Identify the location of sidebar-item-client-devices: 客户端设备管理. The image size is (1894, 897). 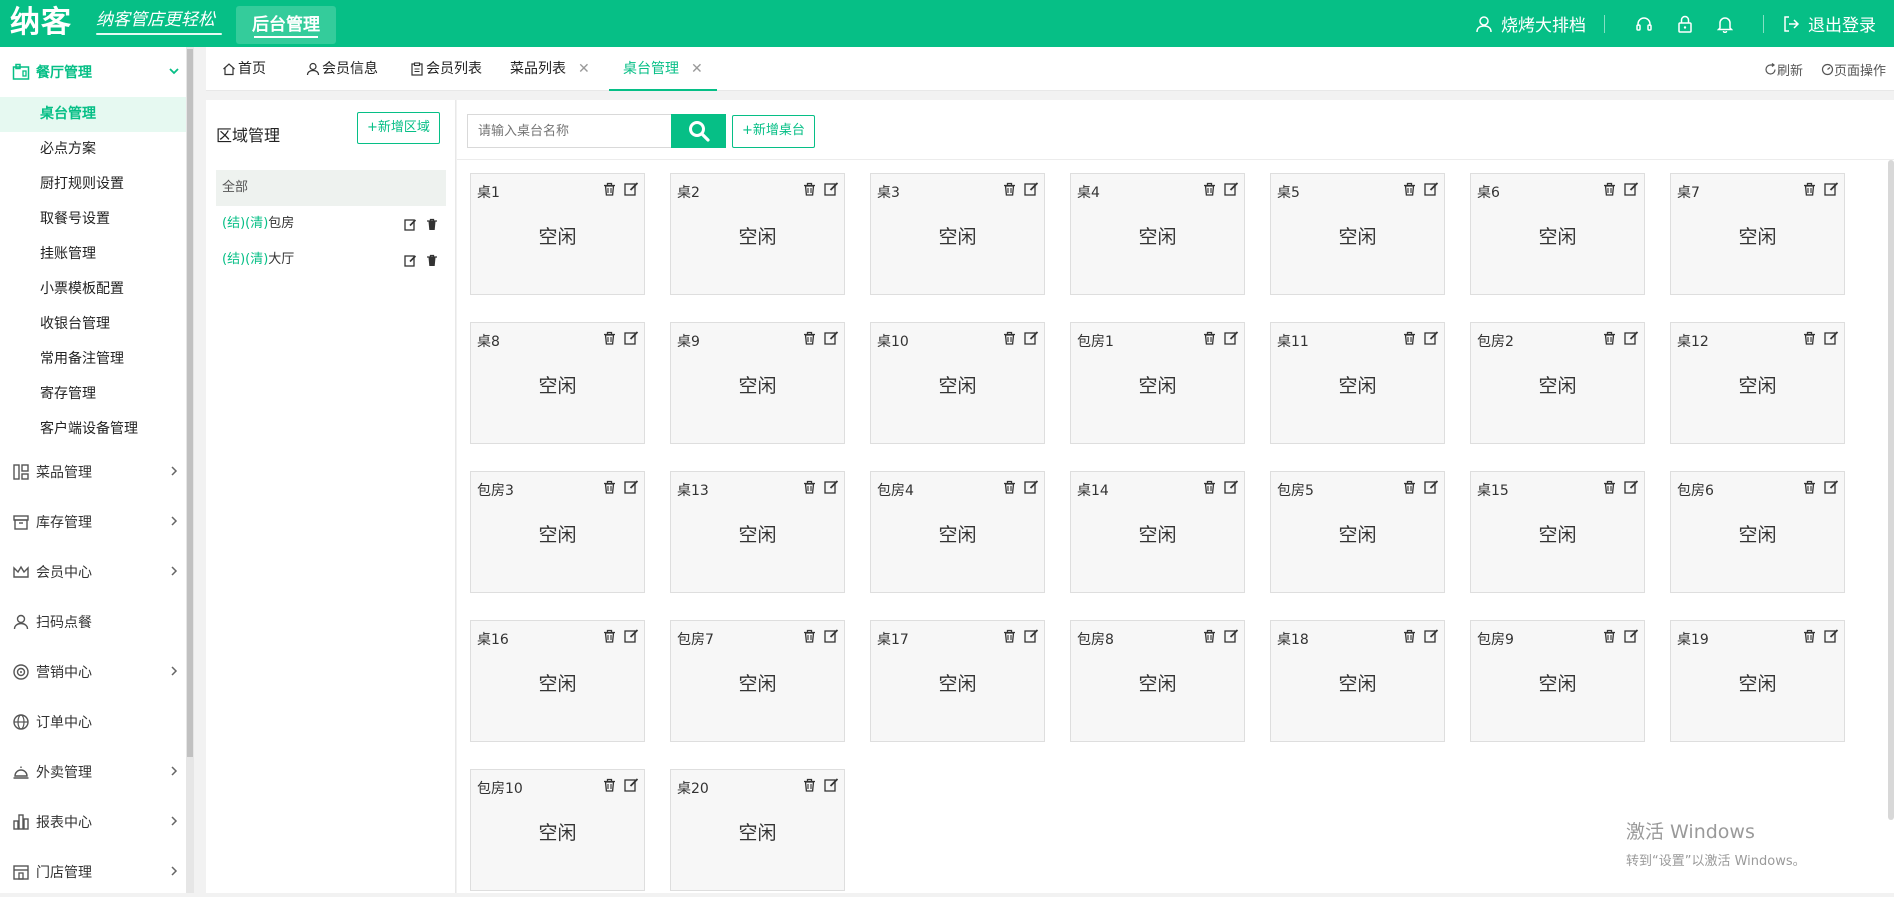
(93, 429).